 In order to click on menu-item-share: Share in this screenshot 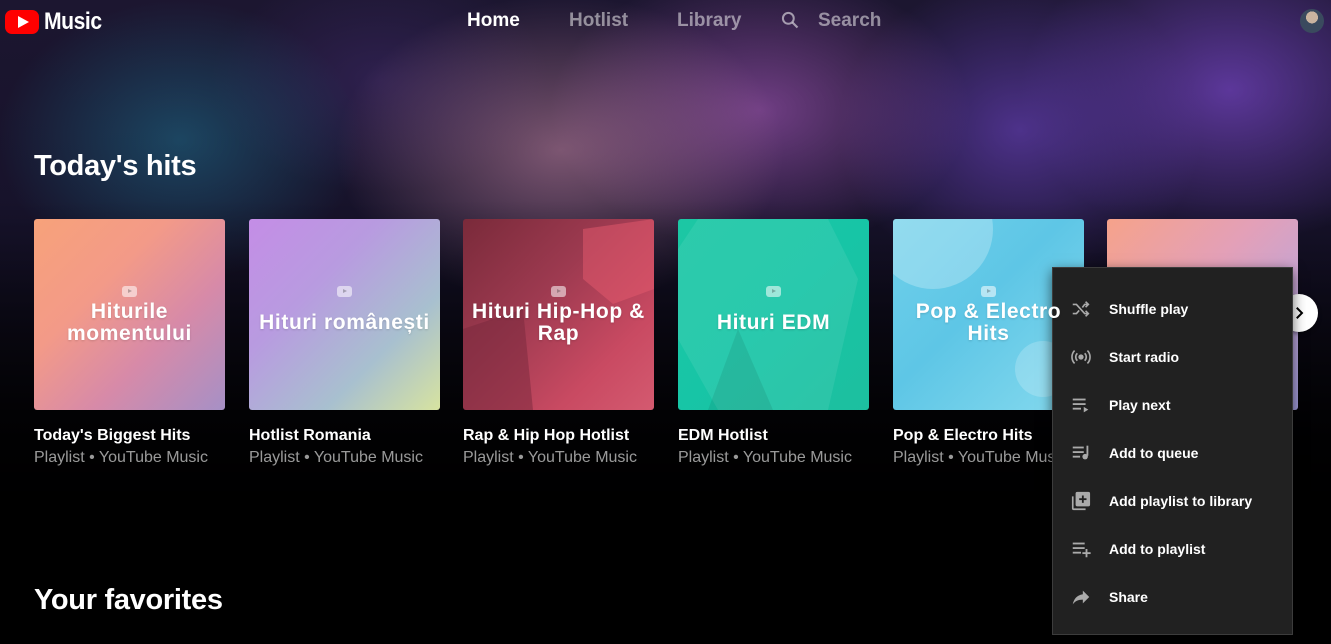, I will do `click(1172, 597)`.